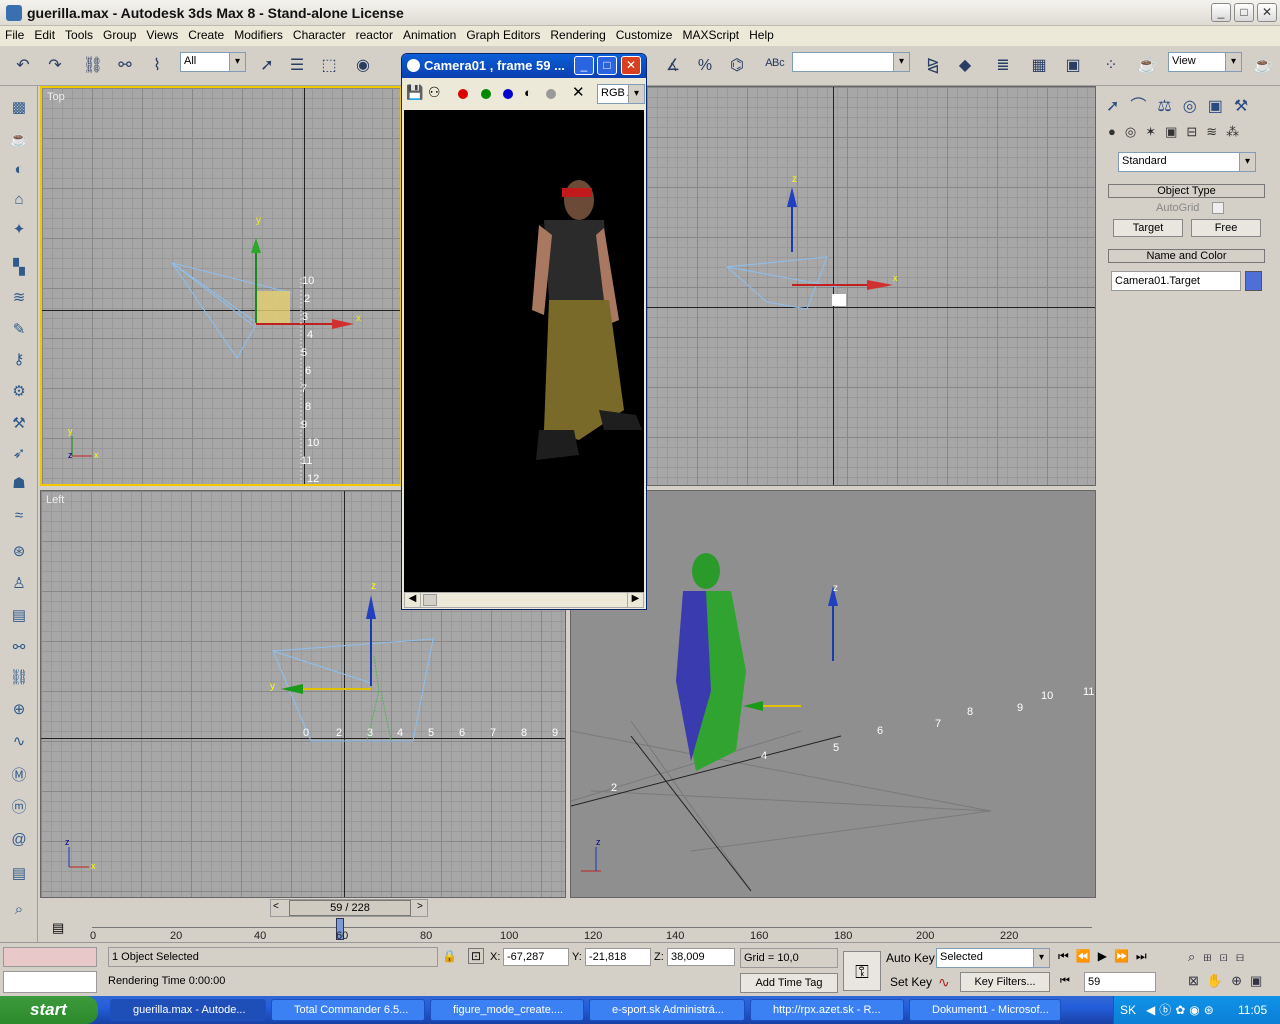  What do you see at coordinates (871, 286) in the screenshot?
I see `viewport-front: zx` at bounding box center [871, 286].